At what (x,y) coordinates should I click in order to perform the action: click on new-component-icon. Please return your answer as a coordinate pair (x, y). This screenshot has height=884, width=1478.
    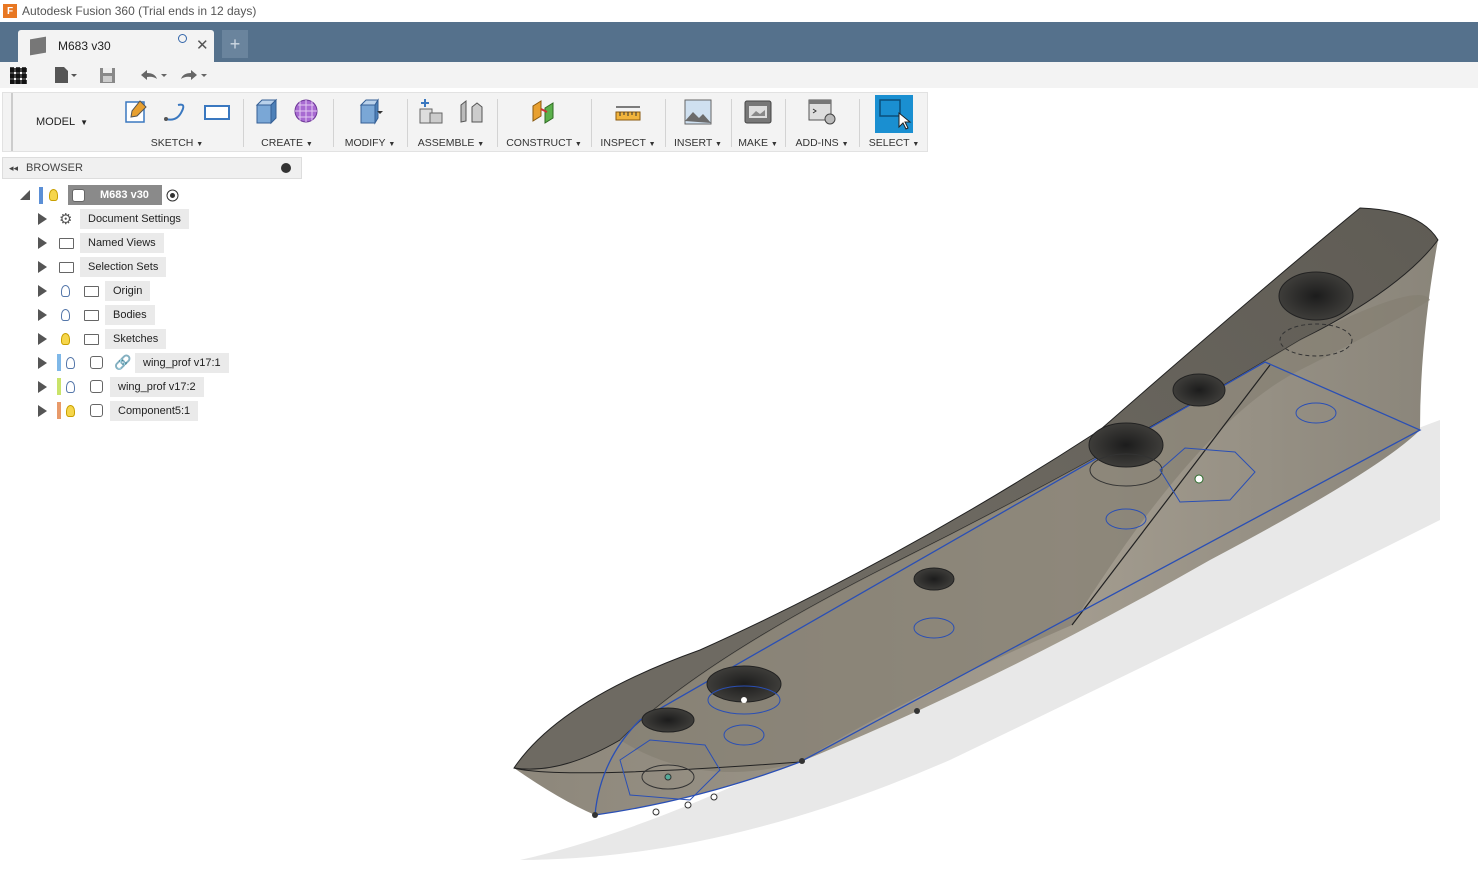
    Looking at the image, I should click on (431, 112).